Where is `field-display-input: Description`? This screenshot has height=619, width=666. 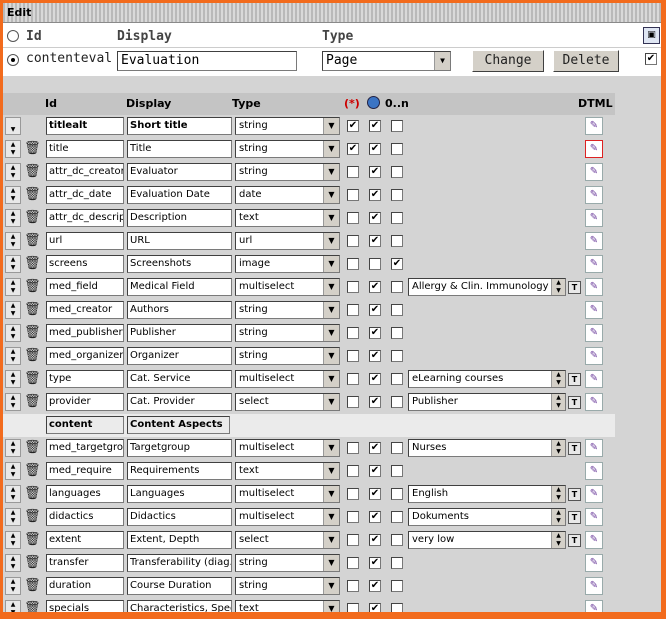 field-display-input: Description is located at coordinates (179, 218).